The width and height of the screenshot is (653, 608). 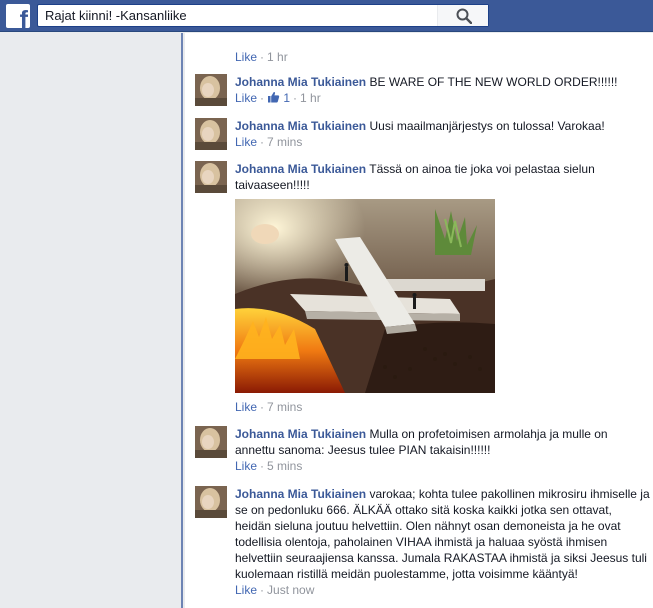 I want to click on search-box, so click(x=263, y=15).